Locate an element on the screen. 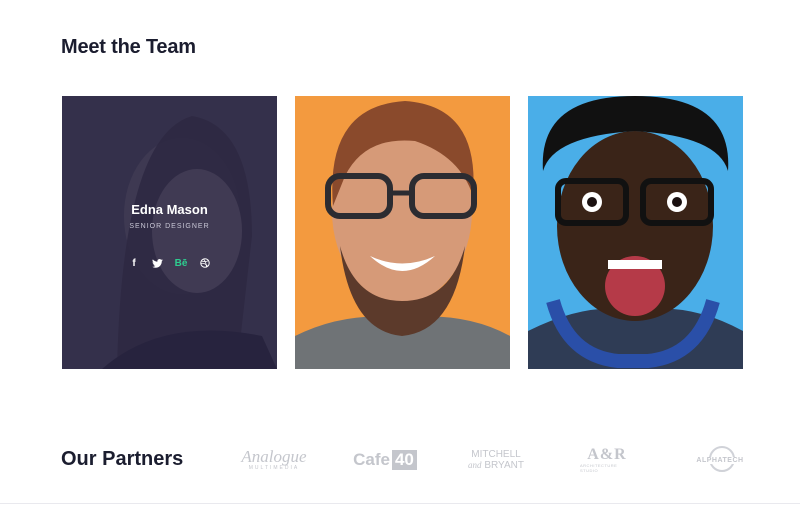 The height and width of the screenshot is (510, 800). logo-mitchell-bottom-row: and BRYANT is located at coordinates (496, 465).